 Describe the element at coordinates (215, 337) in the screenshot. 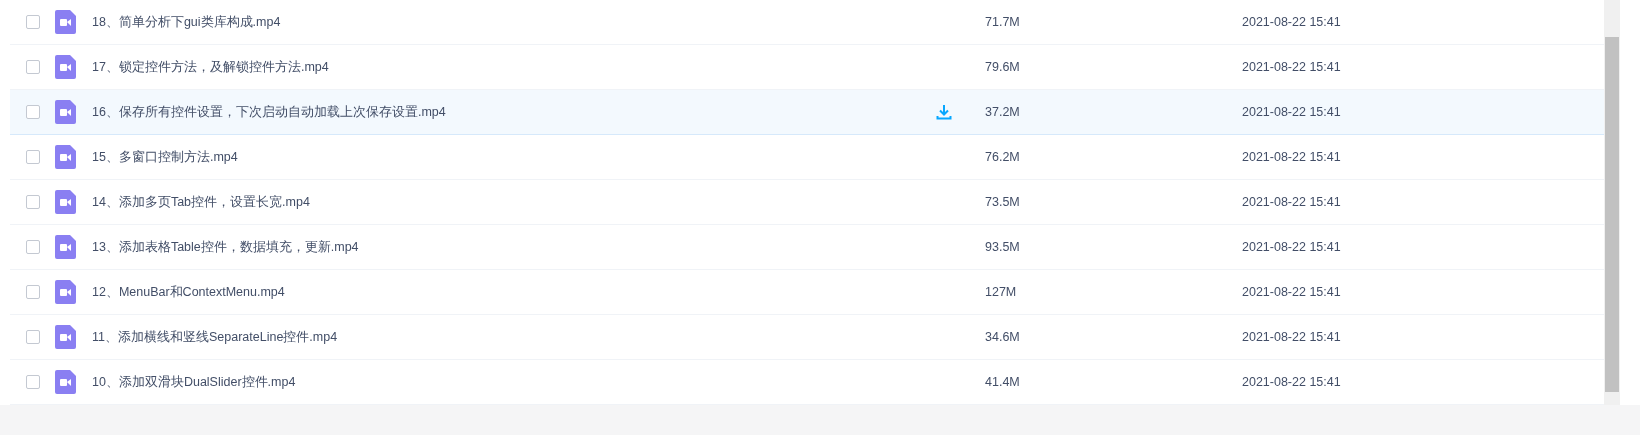

I see `file-name: 11、添加横线和竖线SeparateLine控件.mp4` at that location.